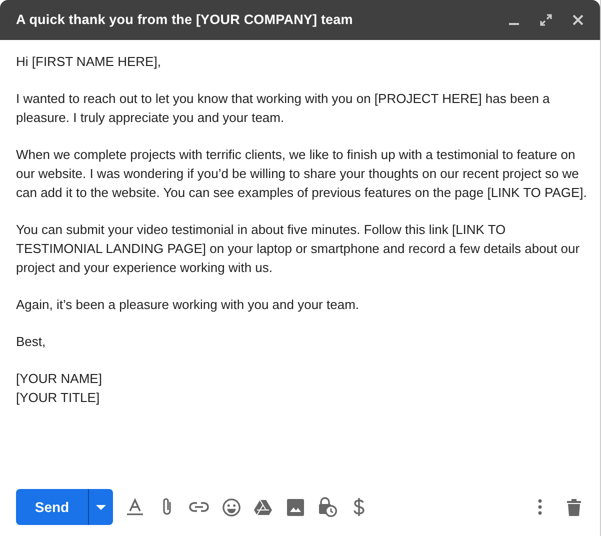 Image resolution: width=601 pixels, height=536 pixels. I want to click on paragraph: You can submit your video testimonial in about five minutes. Follow this link [LINK TO TESTIMONIAL LANDING PAGE] on your laptop or smartphone and record a few details about our project and your experience working with us., so click(298, 249).